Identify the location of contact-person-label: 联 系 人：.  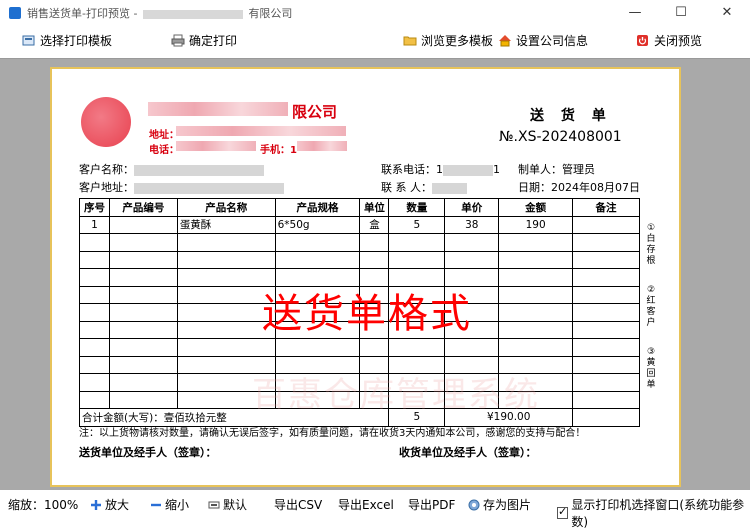
(406, 187).